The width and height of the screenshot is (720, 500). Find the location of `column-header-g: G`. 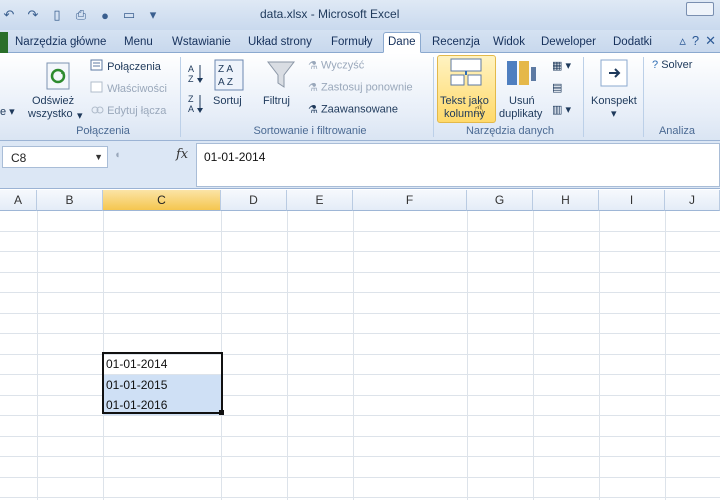

column-header-g: G is located at coordinates (500, 200).